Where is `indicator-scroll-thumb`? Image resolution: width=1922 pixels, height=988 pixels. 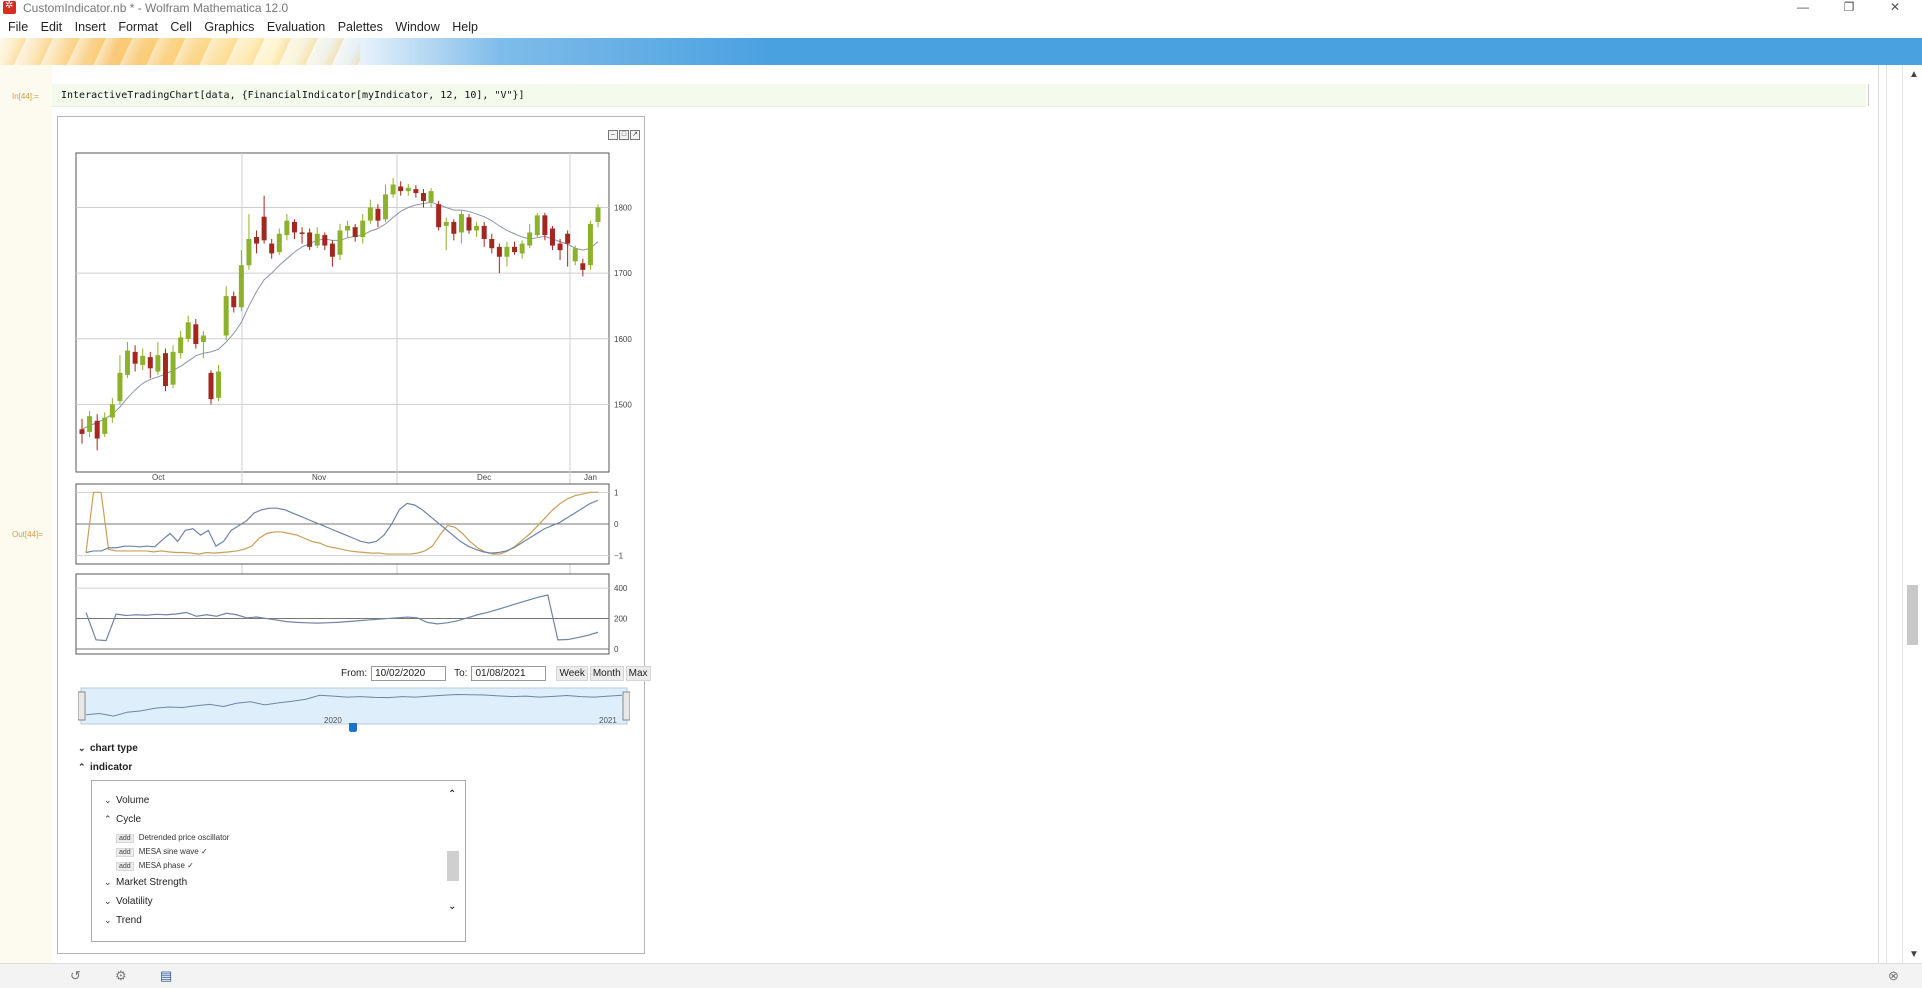
indicator-scroll-thumb is located at coordinates (453, 866).